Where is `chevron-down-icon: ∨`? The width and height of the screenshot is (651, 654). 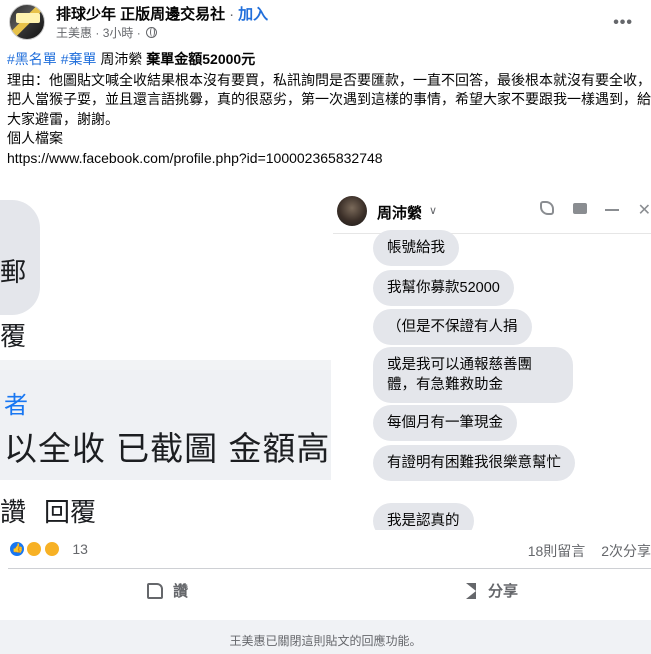 chevron-down-icon: ∨ is located at coordinates (433, 211).